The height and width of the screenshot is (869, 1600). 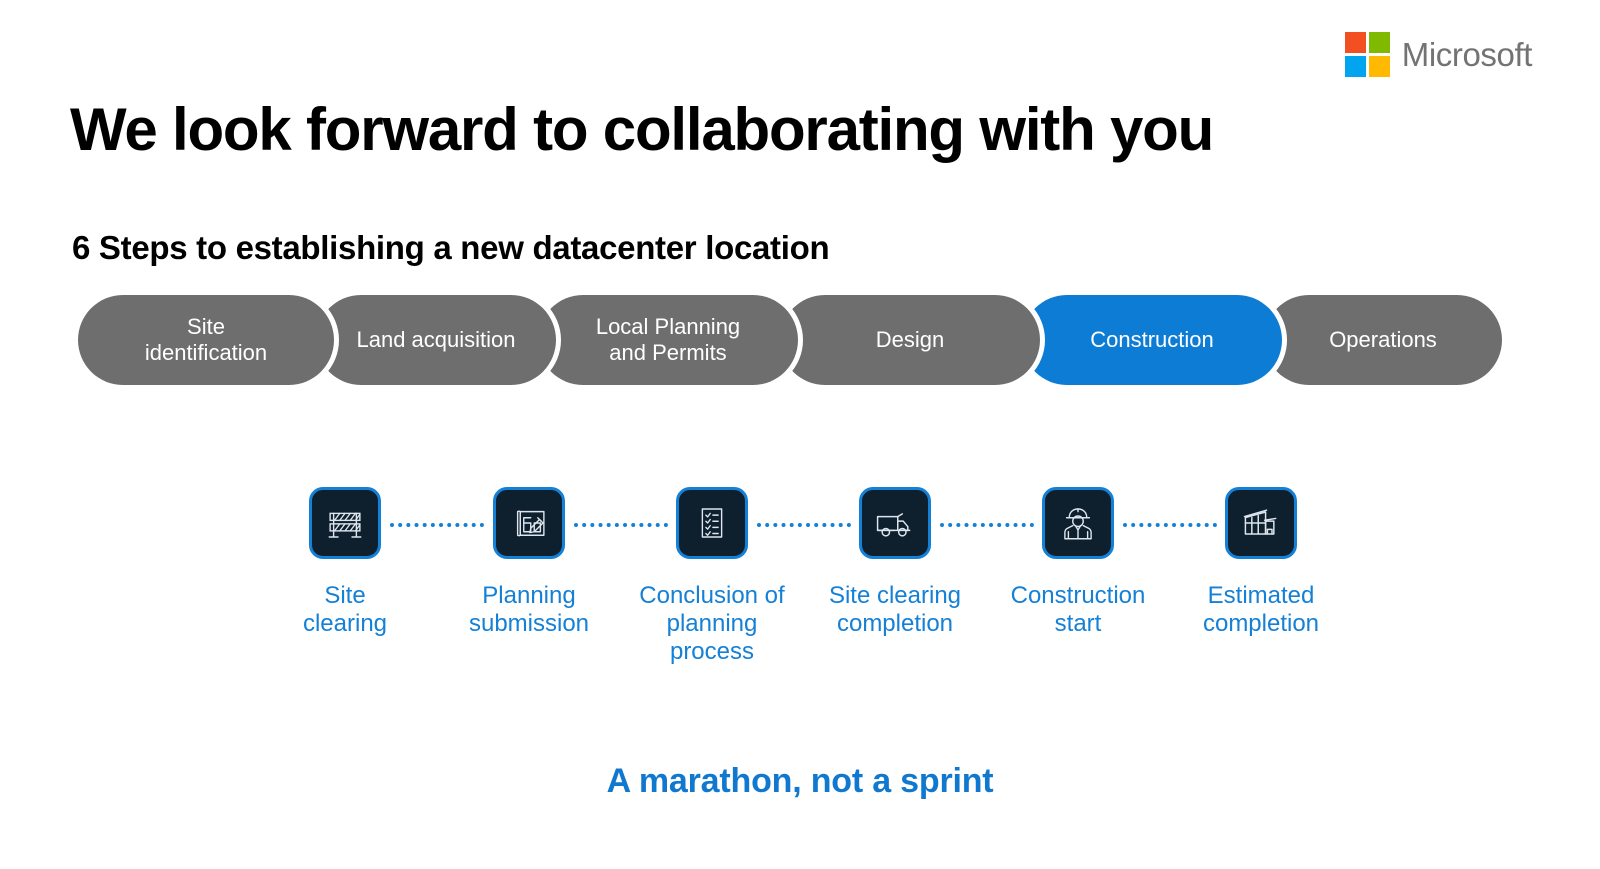 I want to click on phase-label-line1: Site, so click(x=206, y=327).